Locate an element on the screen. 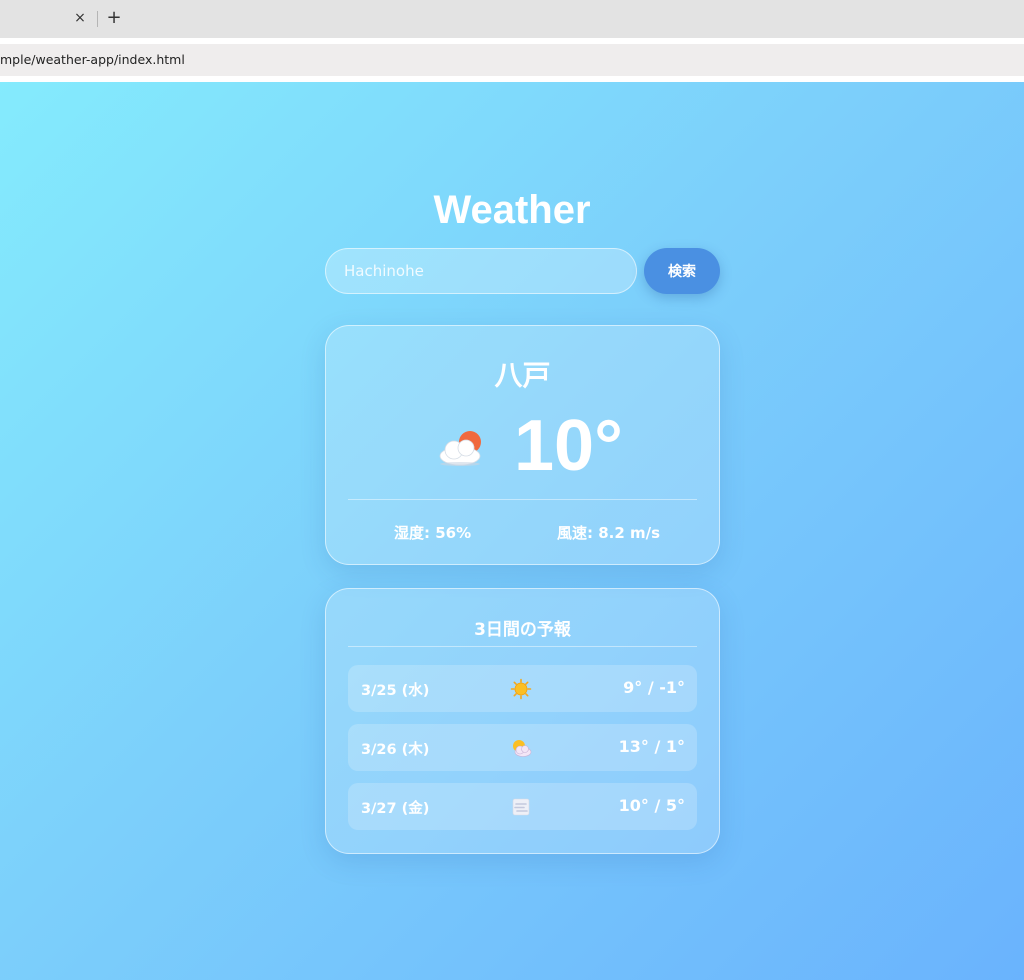 This screenshot has height=980, width=1024. new-tab-button: + is located at coordinates (114, 18).